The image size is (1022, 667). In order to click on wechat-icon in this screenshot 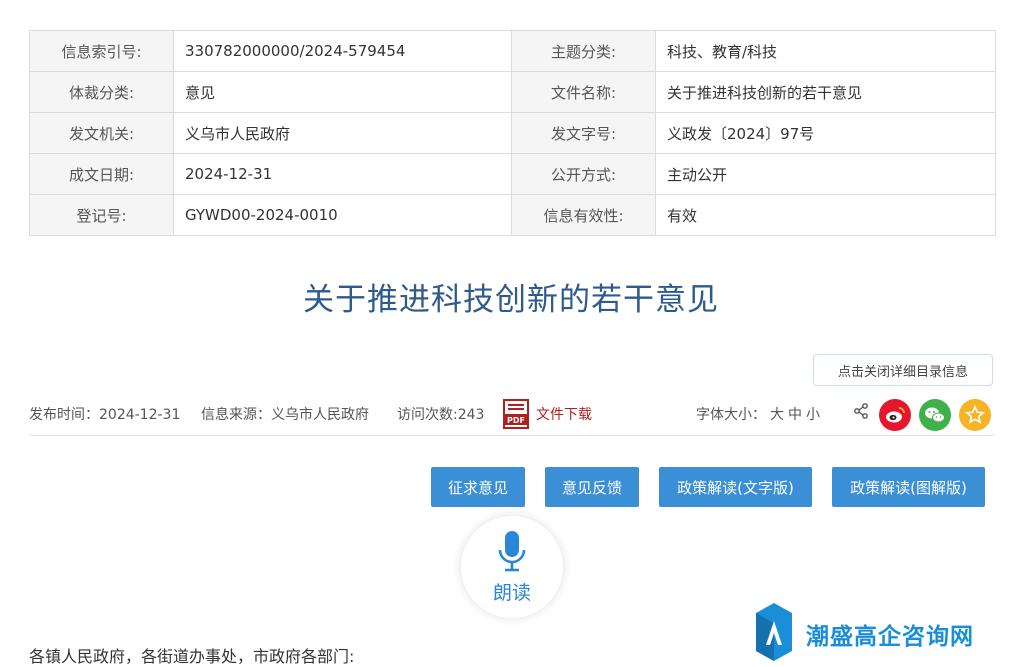, I will do `click(935, 415)`.